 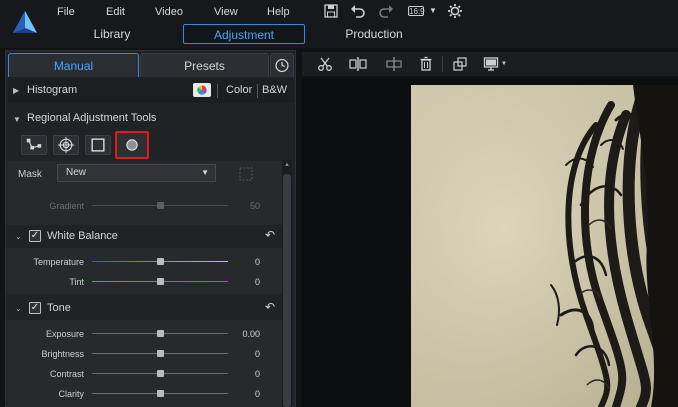 What do you see at coordinates (270, 235) in the screenshot?
I see `reset-white-balance-icon: ↶` at bounding box center [270, 235].